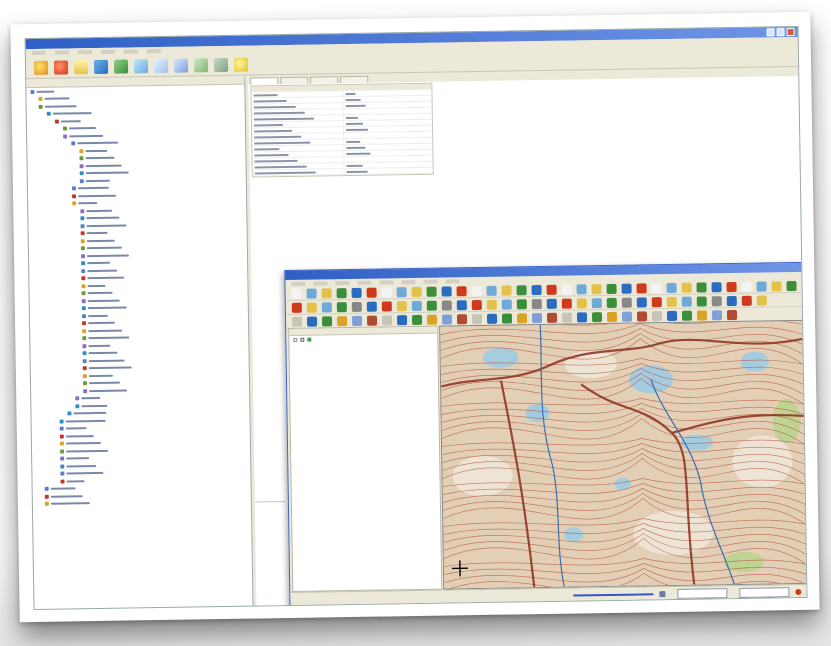 The image size is (831, 646). Describe the element at coordinates (221, 64) in the screenshot. I see `export-icon` at that location.